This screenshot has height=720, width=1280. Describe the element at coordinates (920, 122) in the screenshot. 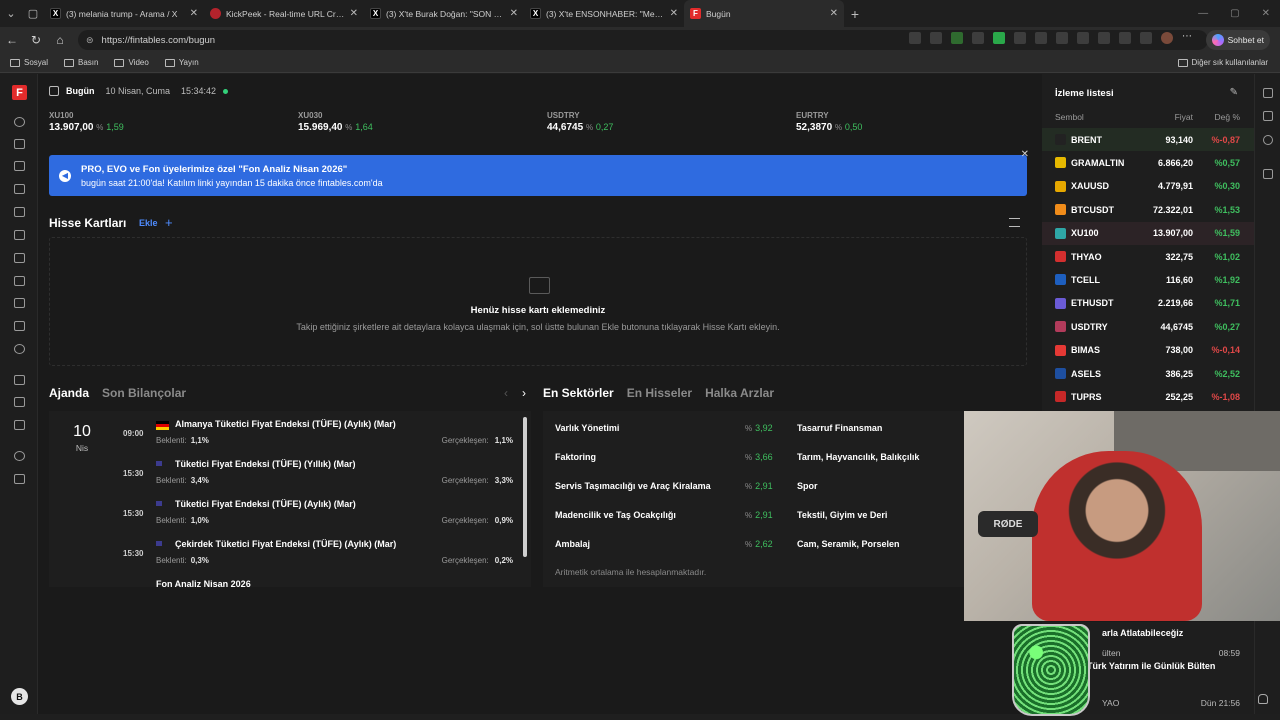

I see `ticker-eurtry: EURTRY 52,3870 % 0,50` at that location.